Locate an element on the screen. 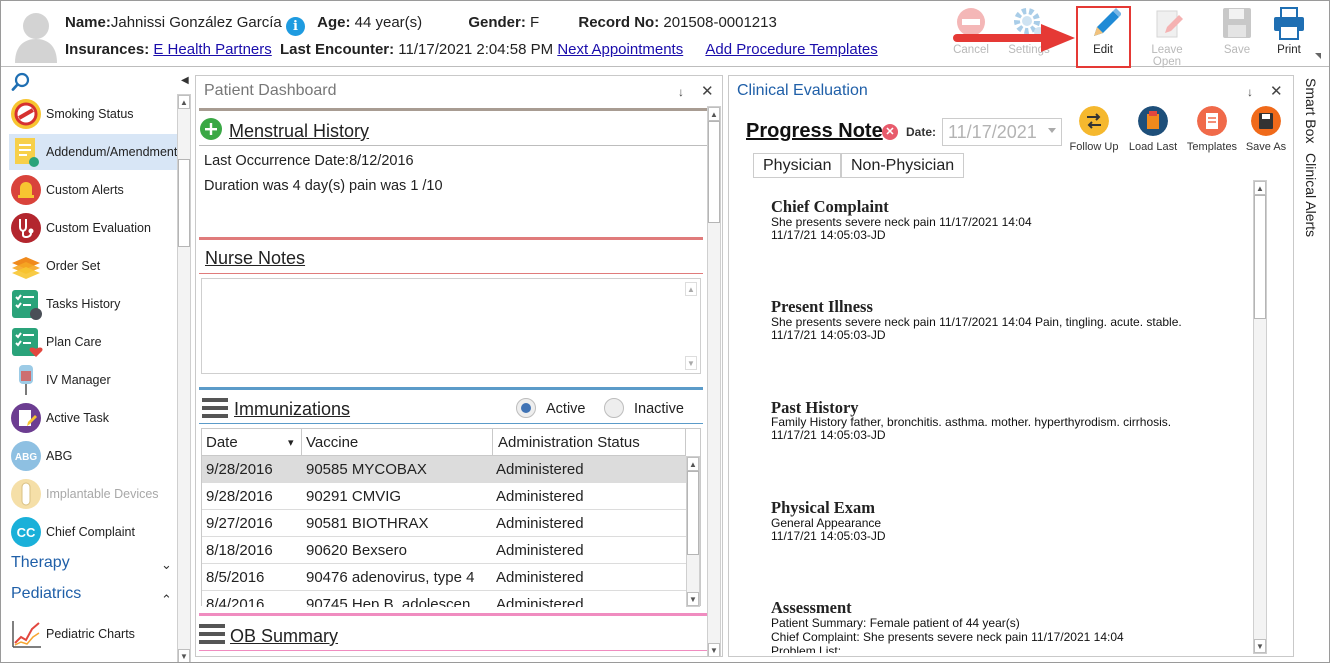  print-button: Print is located at coordinates (1289, 36).